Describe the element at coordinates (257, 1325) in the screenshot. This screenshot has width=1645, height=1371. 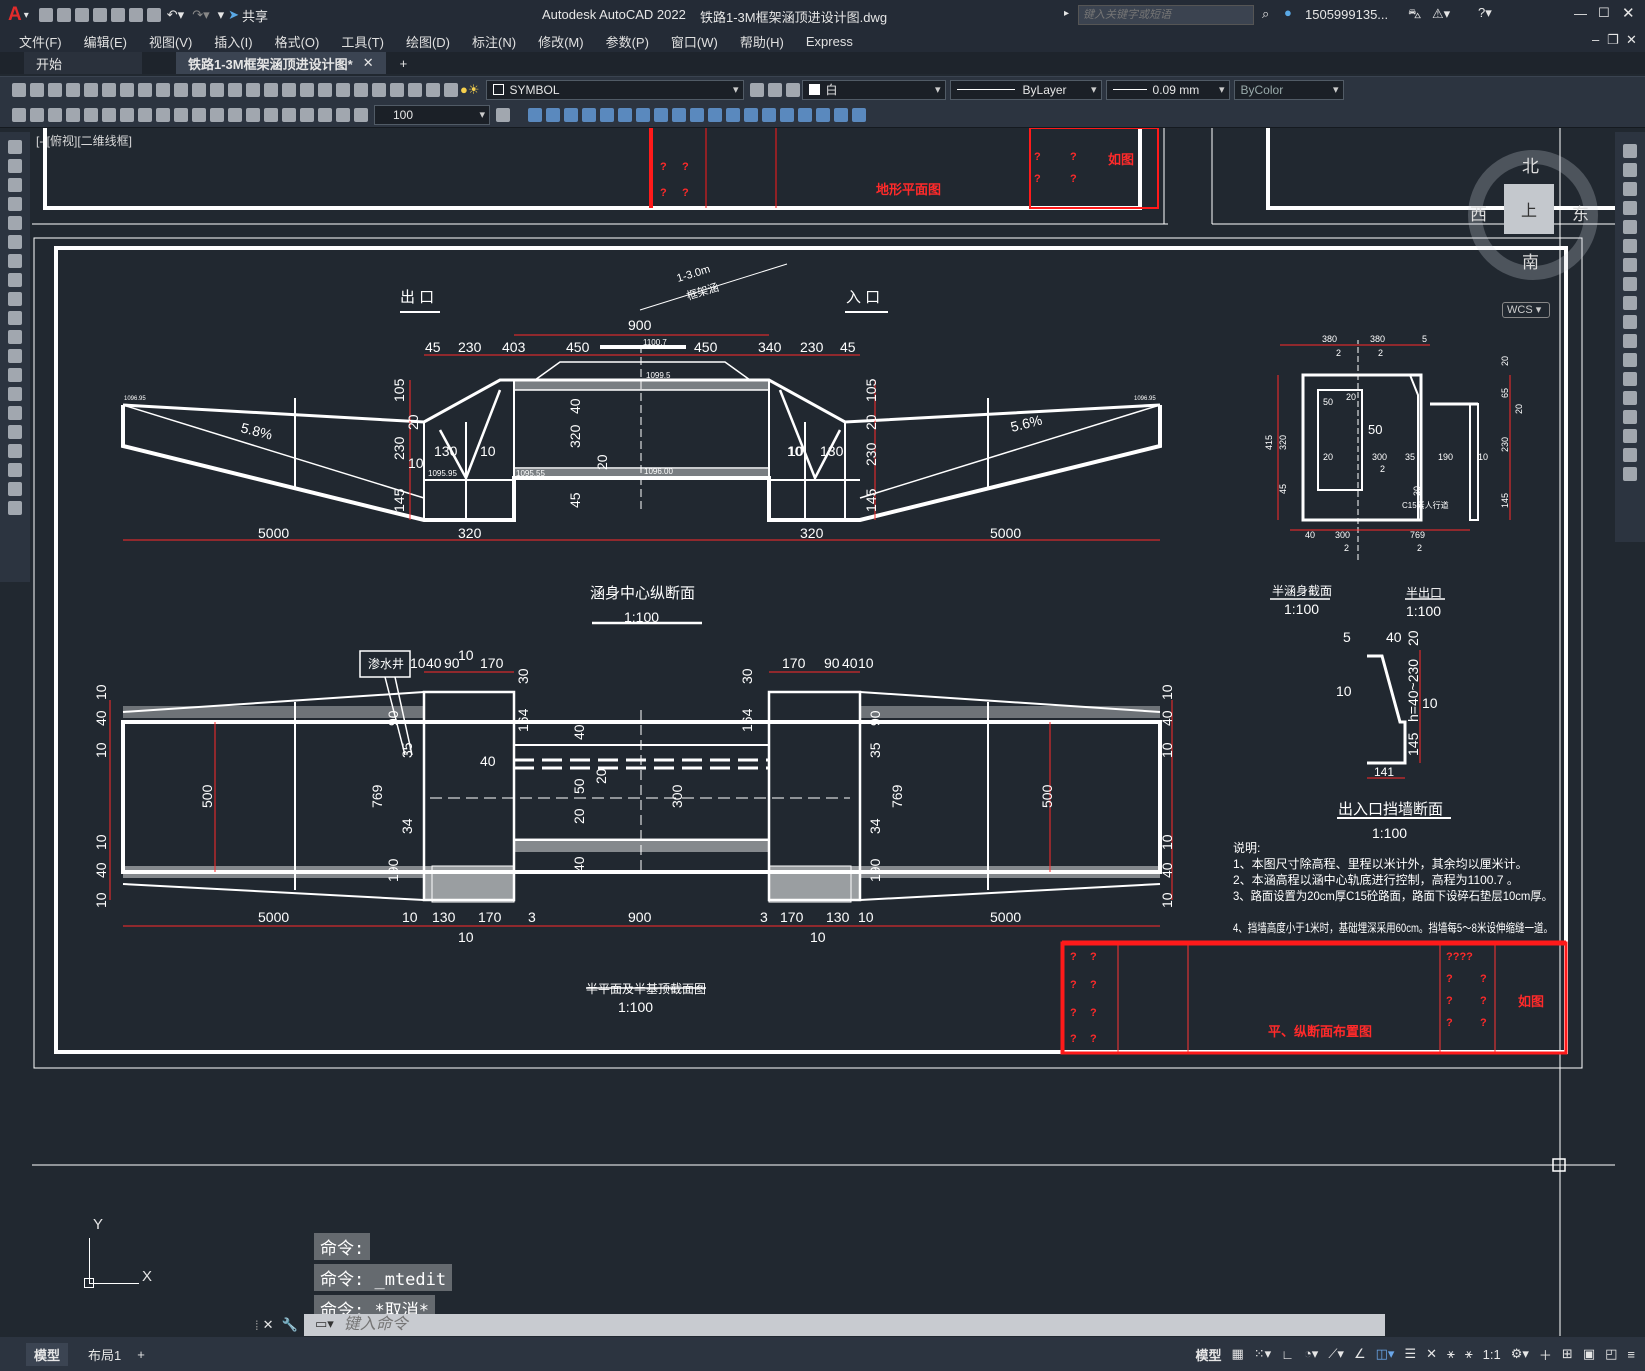
I see `cmd-grip-icon: ⁞` at that location.